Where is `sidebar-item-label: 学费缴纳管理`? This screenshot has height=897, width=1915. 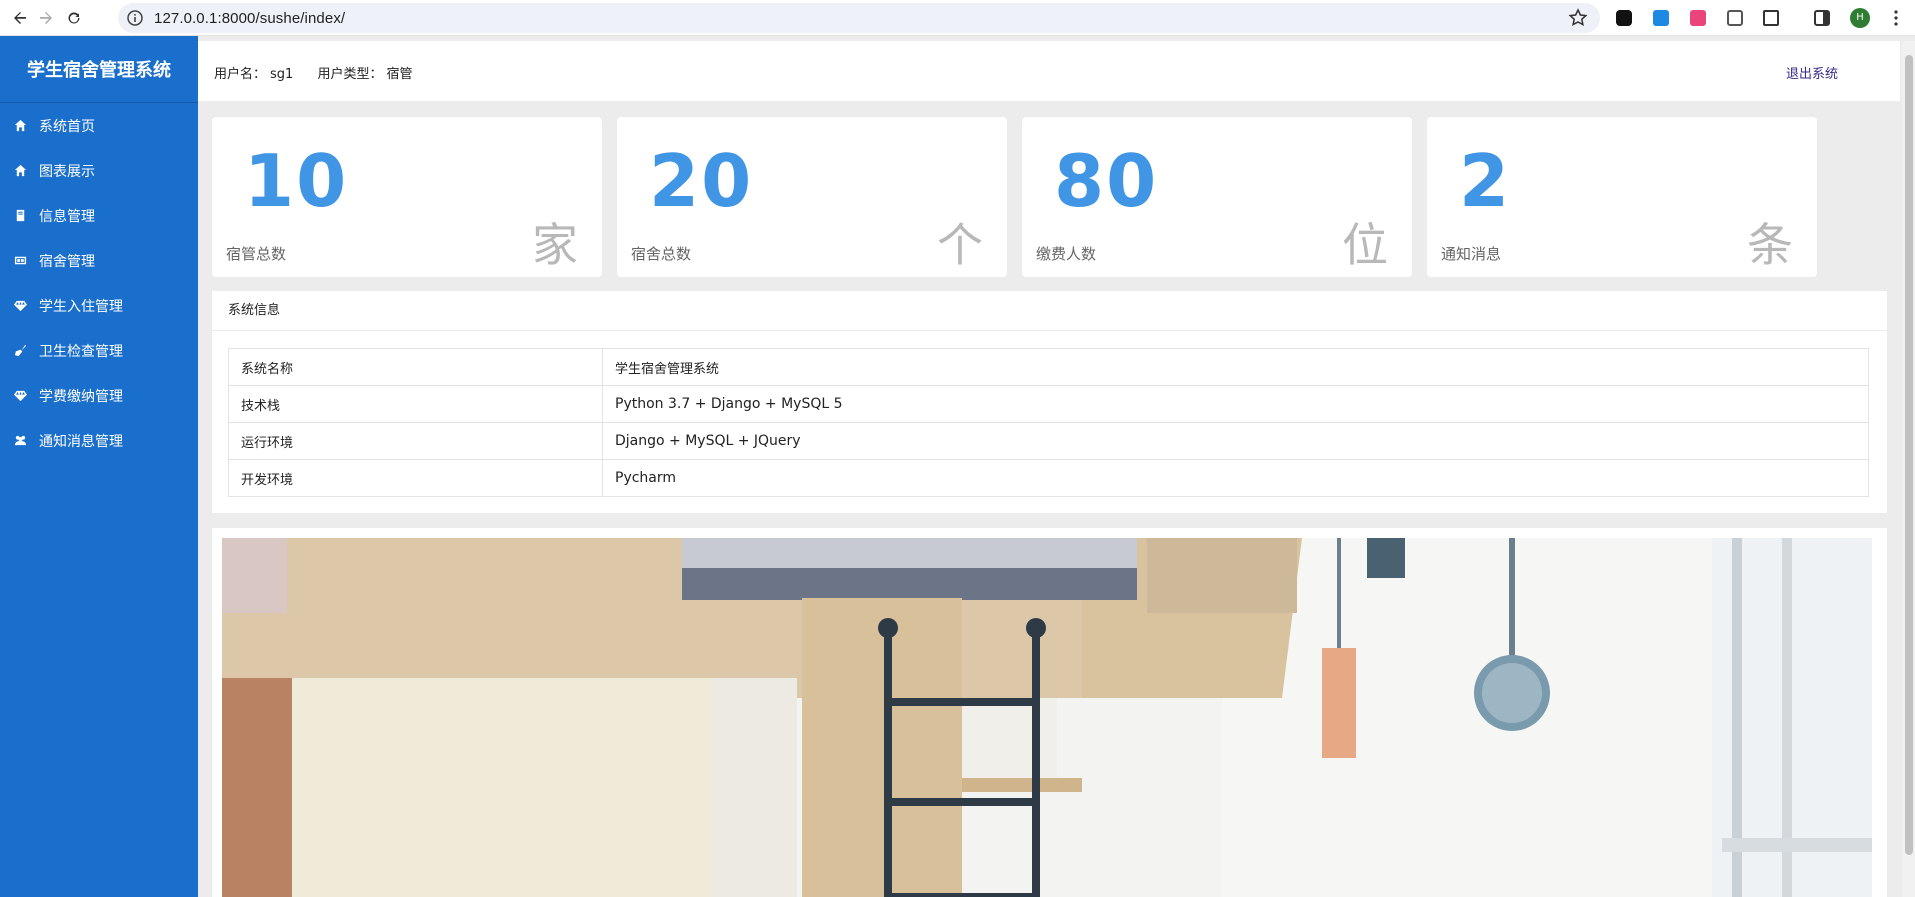 sidebar-item-label: 学费缴纳管理 is located at coordinates (81, 396).